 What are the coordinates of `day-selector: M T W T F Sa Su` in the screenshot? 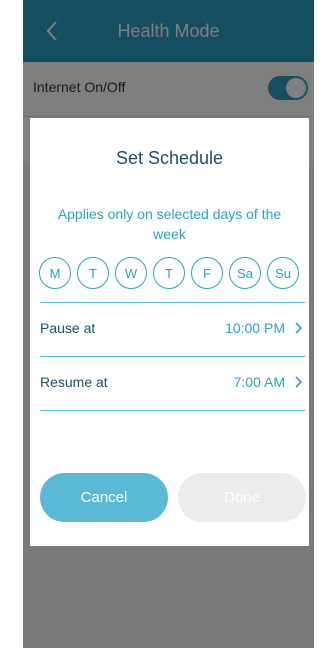 It's located at (170, 273).